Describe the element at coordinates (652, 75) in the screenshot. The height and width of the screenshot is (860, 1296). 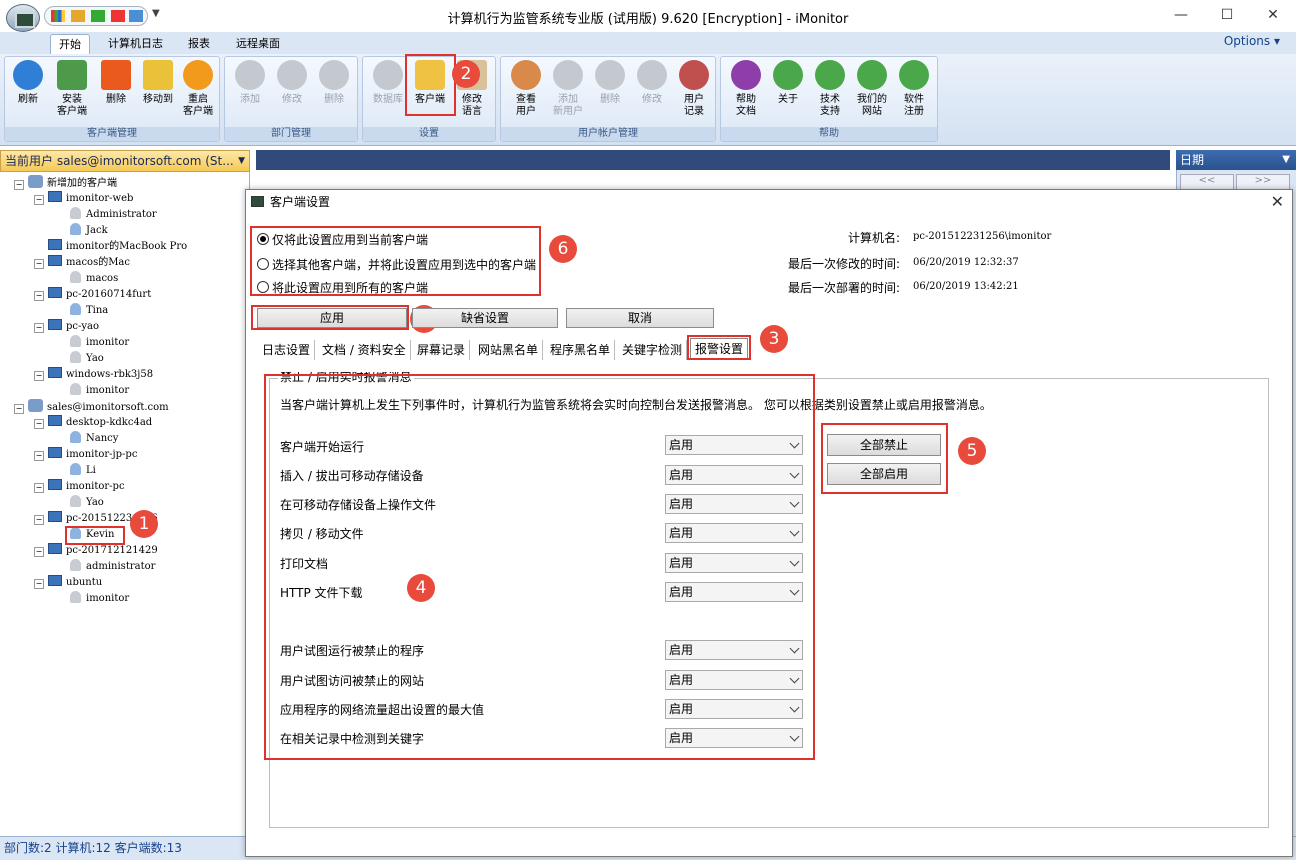
I see `edit-user-icon` at that location.